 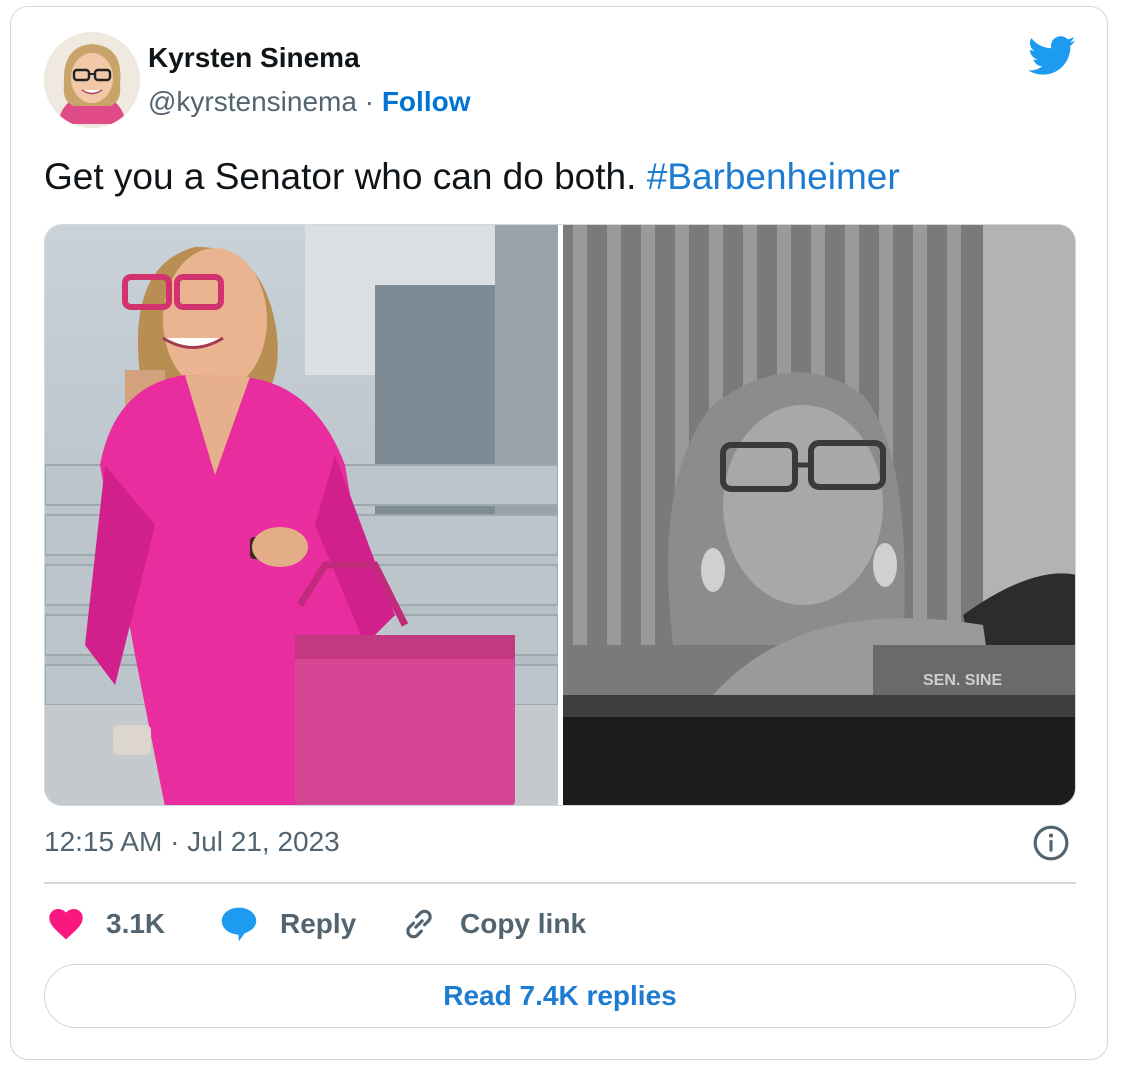 I want to click on like-count: 3.1K, so click(x=136, y=923).